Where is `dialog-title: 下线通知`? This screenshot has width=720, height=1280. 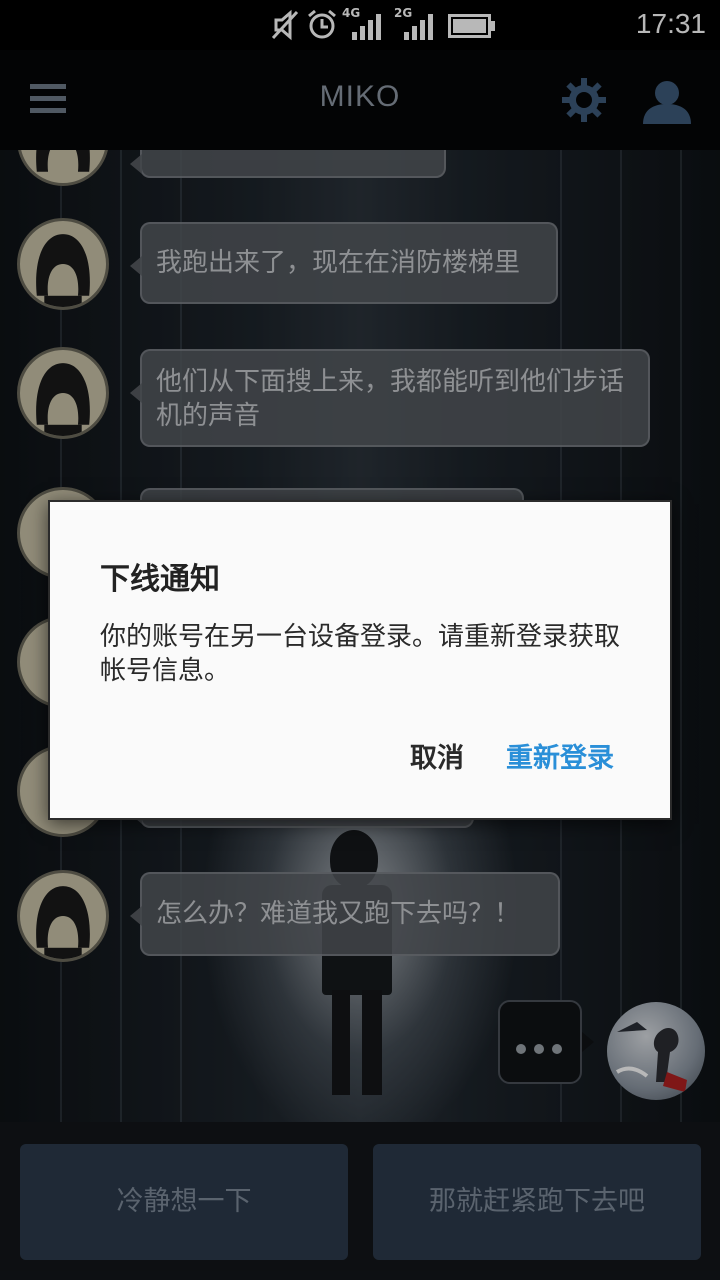 dialog-title: 下线通知 is located at coordinates (160, 579).